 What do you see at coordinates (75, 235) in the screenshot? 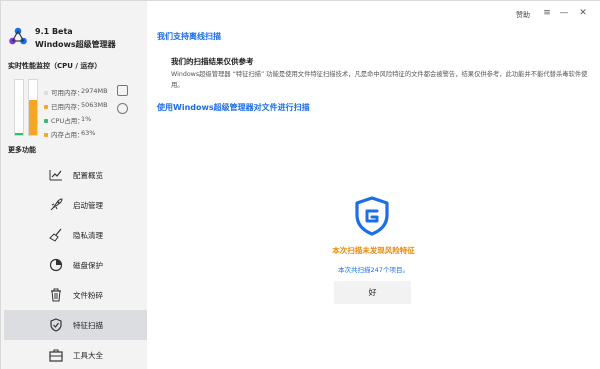
I see `sidebar-item-privacy-cleanup: 隐私清理` at bounding box center [75, 235].